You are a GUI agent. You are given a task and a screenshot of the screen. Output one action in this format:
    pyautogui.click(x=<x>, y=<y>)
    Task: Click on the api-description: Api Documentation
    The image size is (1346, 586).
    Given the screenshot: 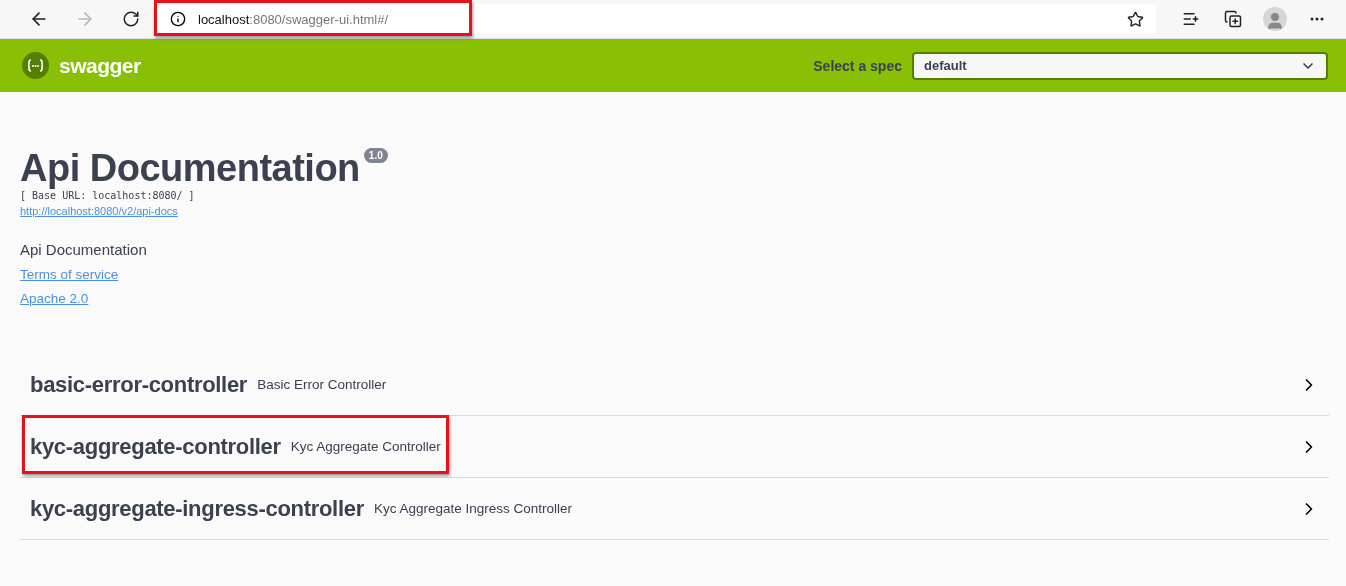 What is the action you would take?
    pyautogui.click(x=84, y=249)
    